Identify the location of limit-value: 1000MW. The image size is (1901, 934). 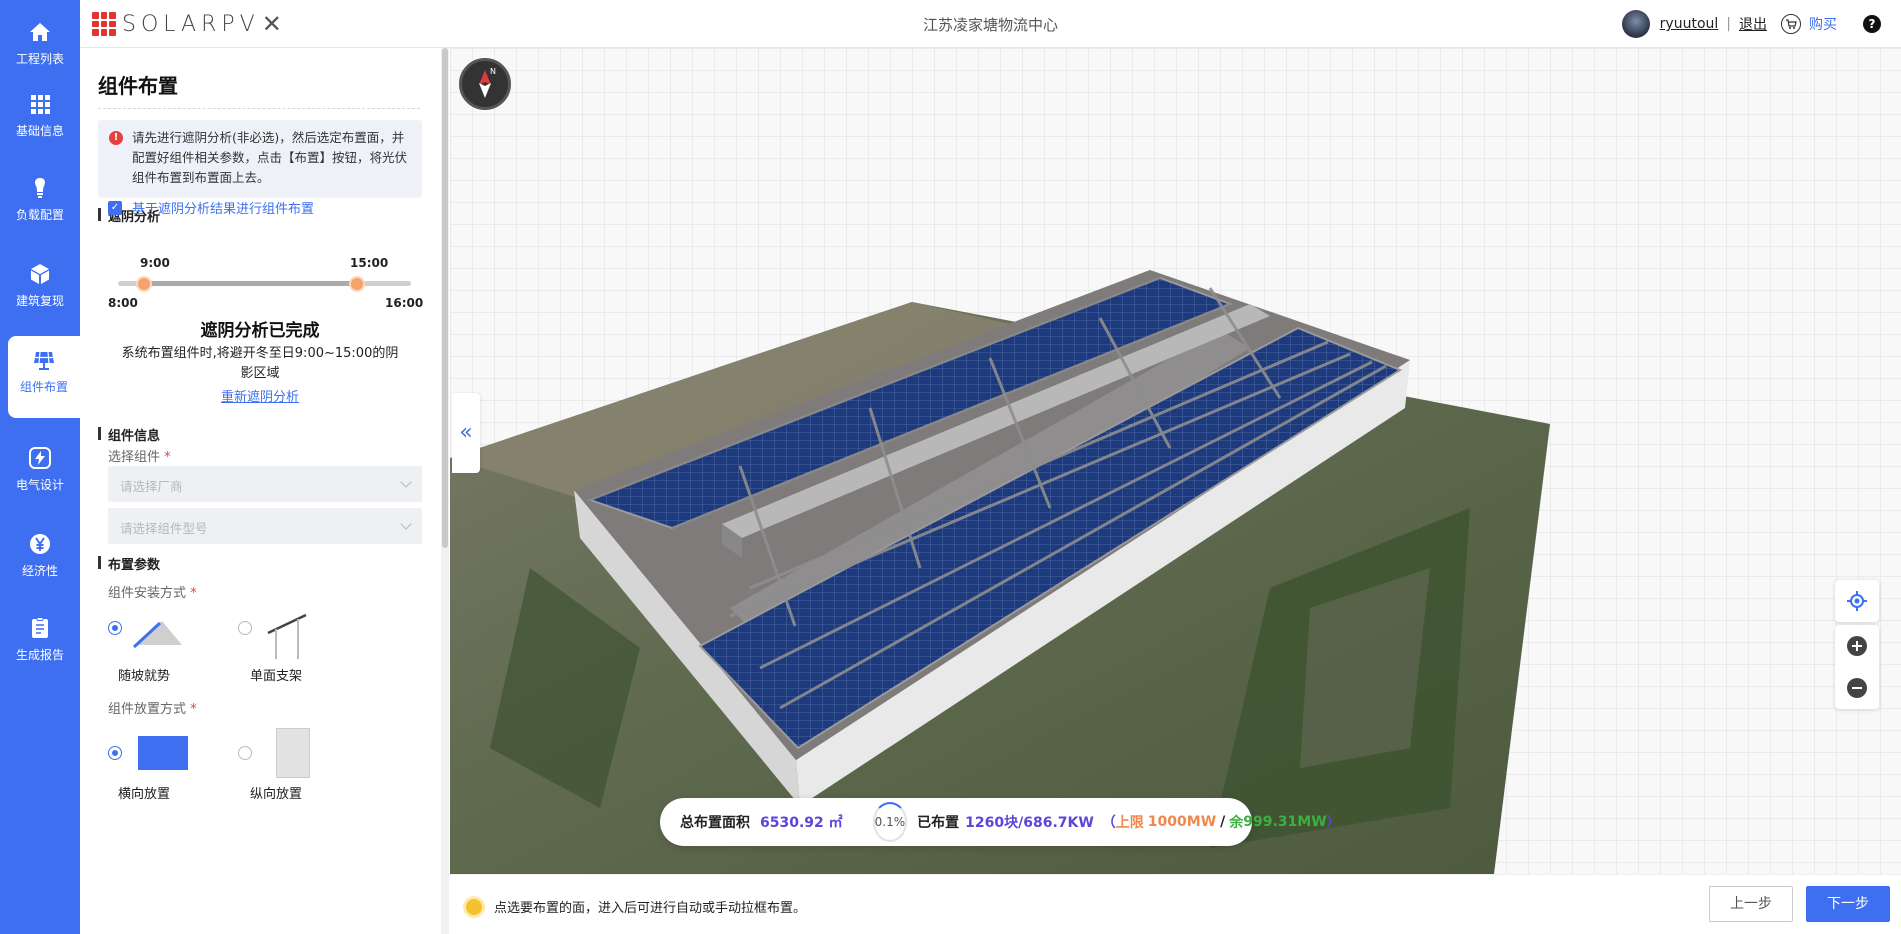
(1182, 822).